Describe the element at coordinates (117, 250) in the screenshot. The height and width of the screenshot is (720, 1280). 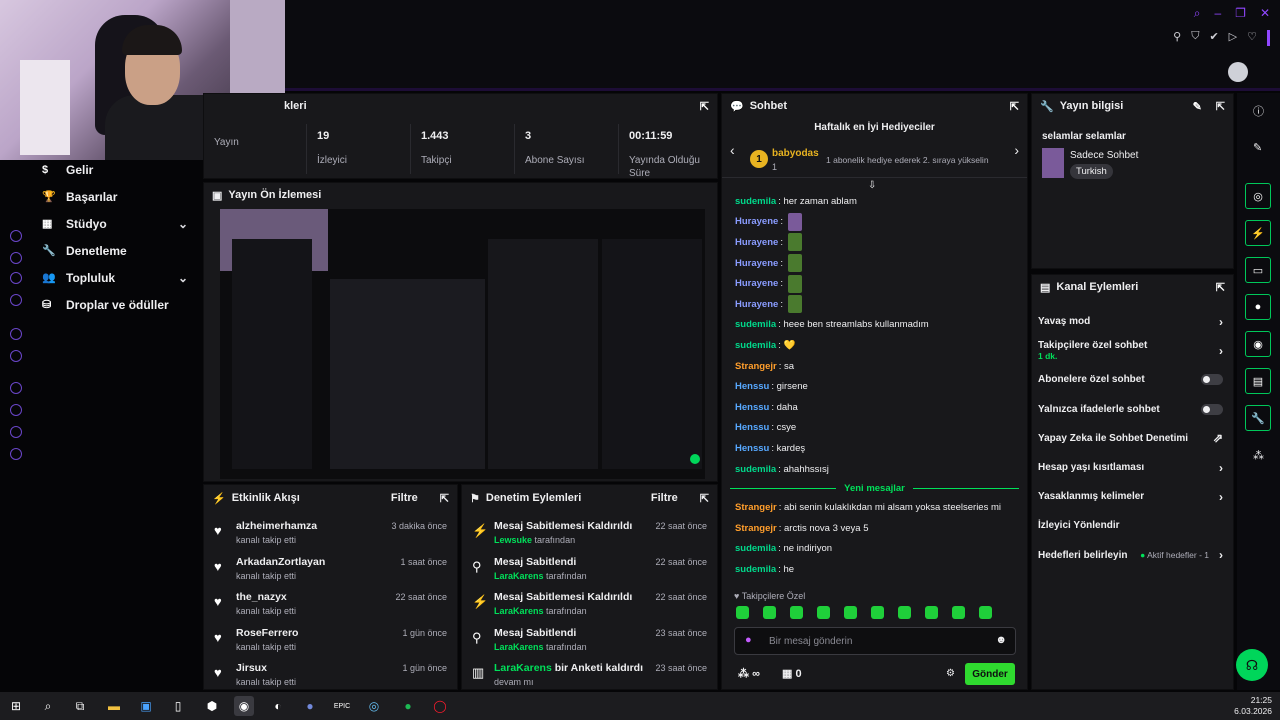
I see `sidenav-item: 🔧 Denetleme` at that location.